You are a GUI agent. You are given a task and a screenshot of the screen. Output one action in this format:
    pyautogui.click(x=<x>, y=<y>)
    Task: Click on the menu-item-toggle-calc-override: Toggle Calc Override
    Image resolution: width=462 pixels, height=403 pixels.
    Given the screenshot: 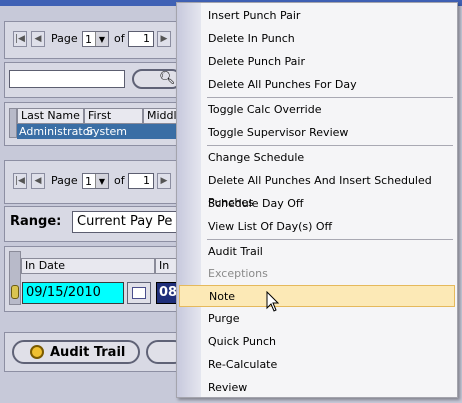 What is the action you would take?
    pyautogui.click(x=317, y=110)
    